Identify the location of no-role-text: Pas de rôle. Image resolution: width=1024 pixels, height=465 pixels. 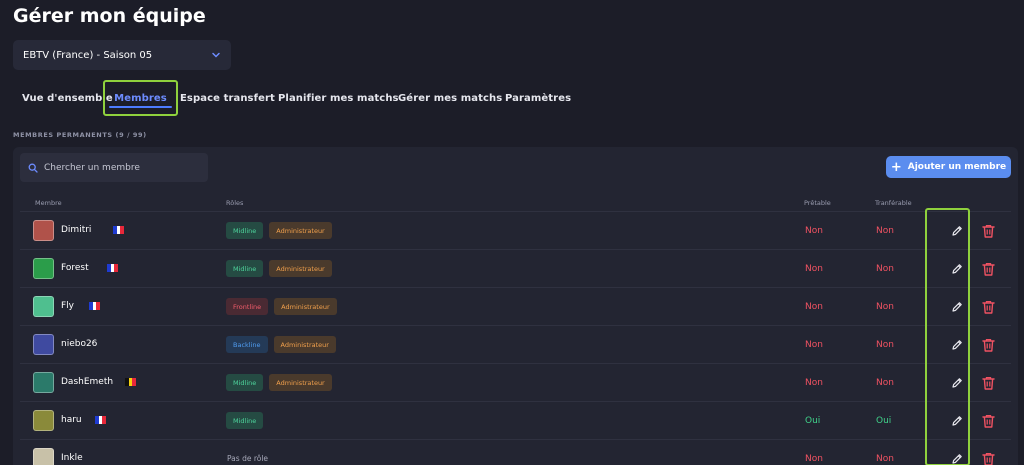
(248, 458).